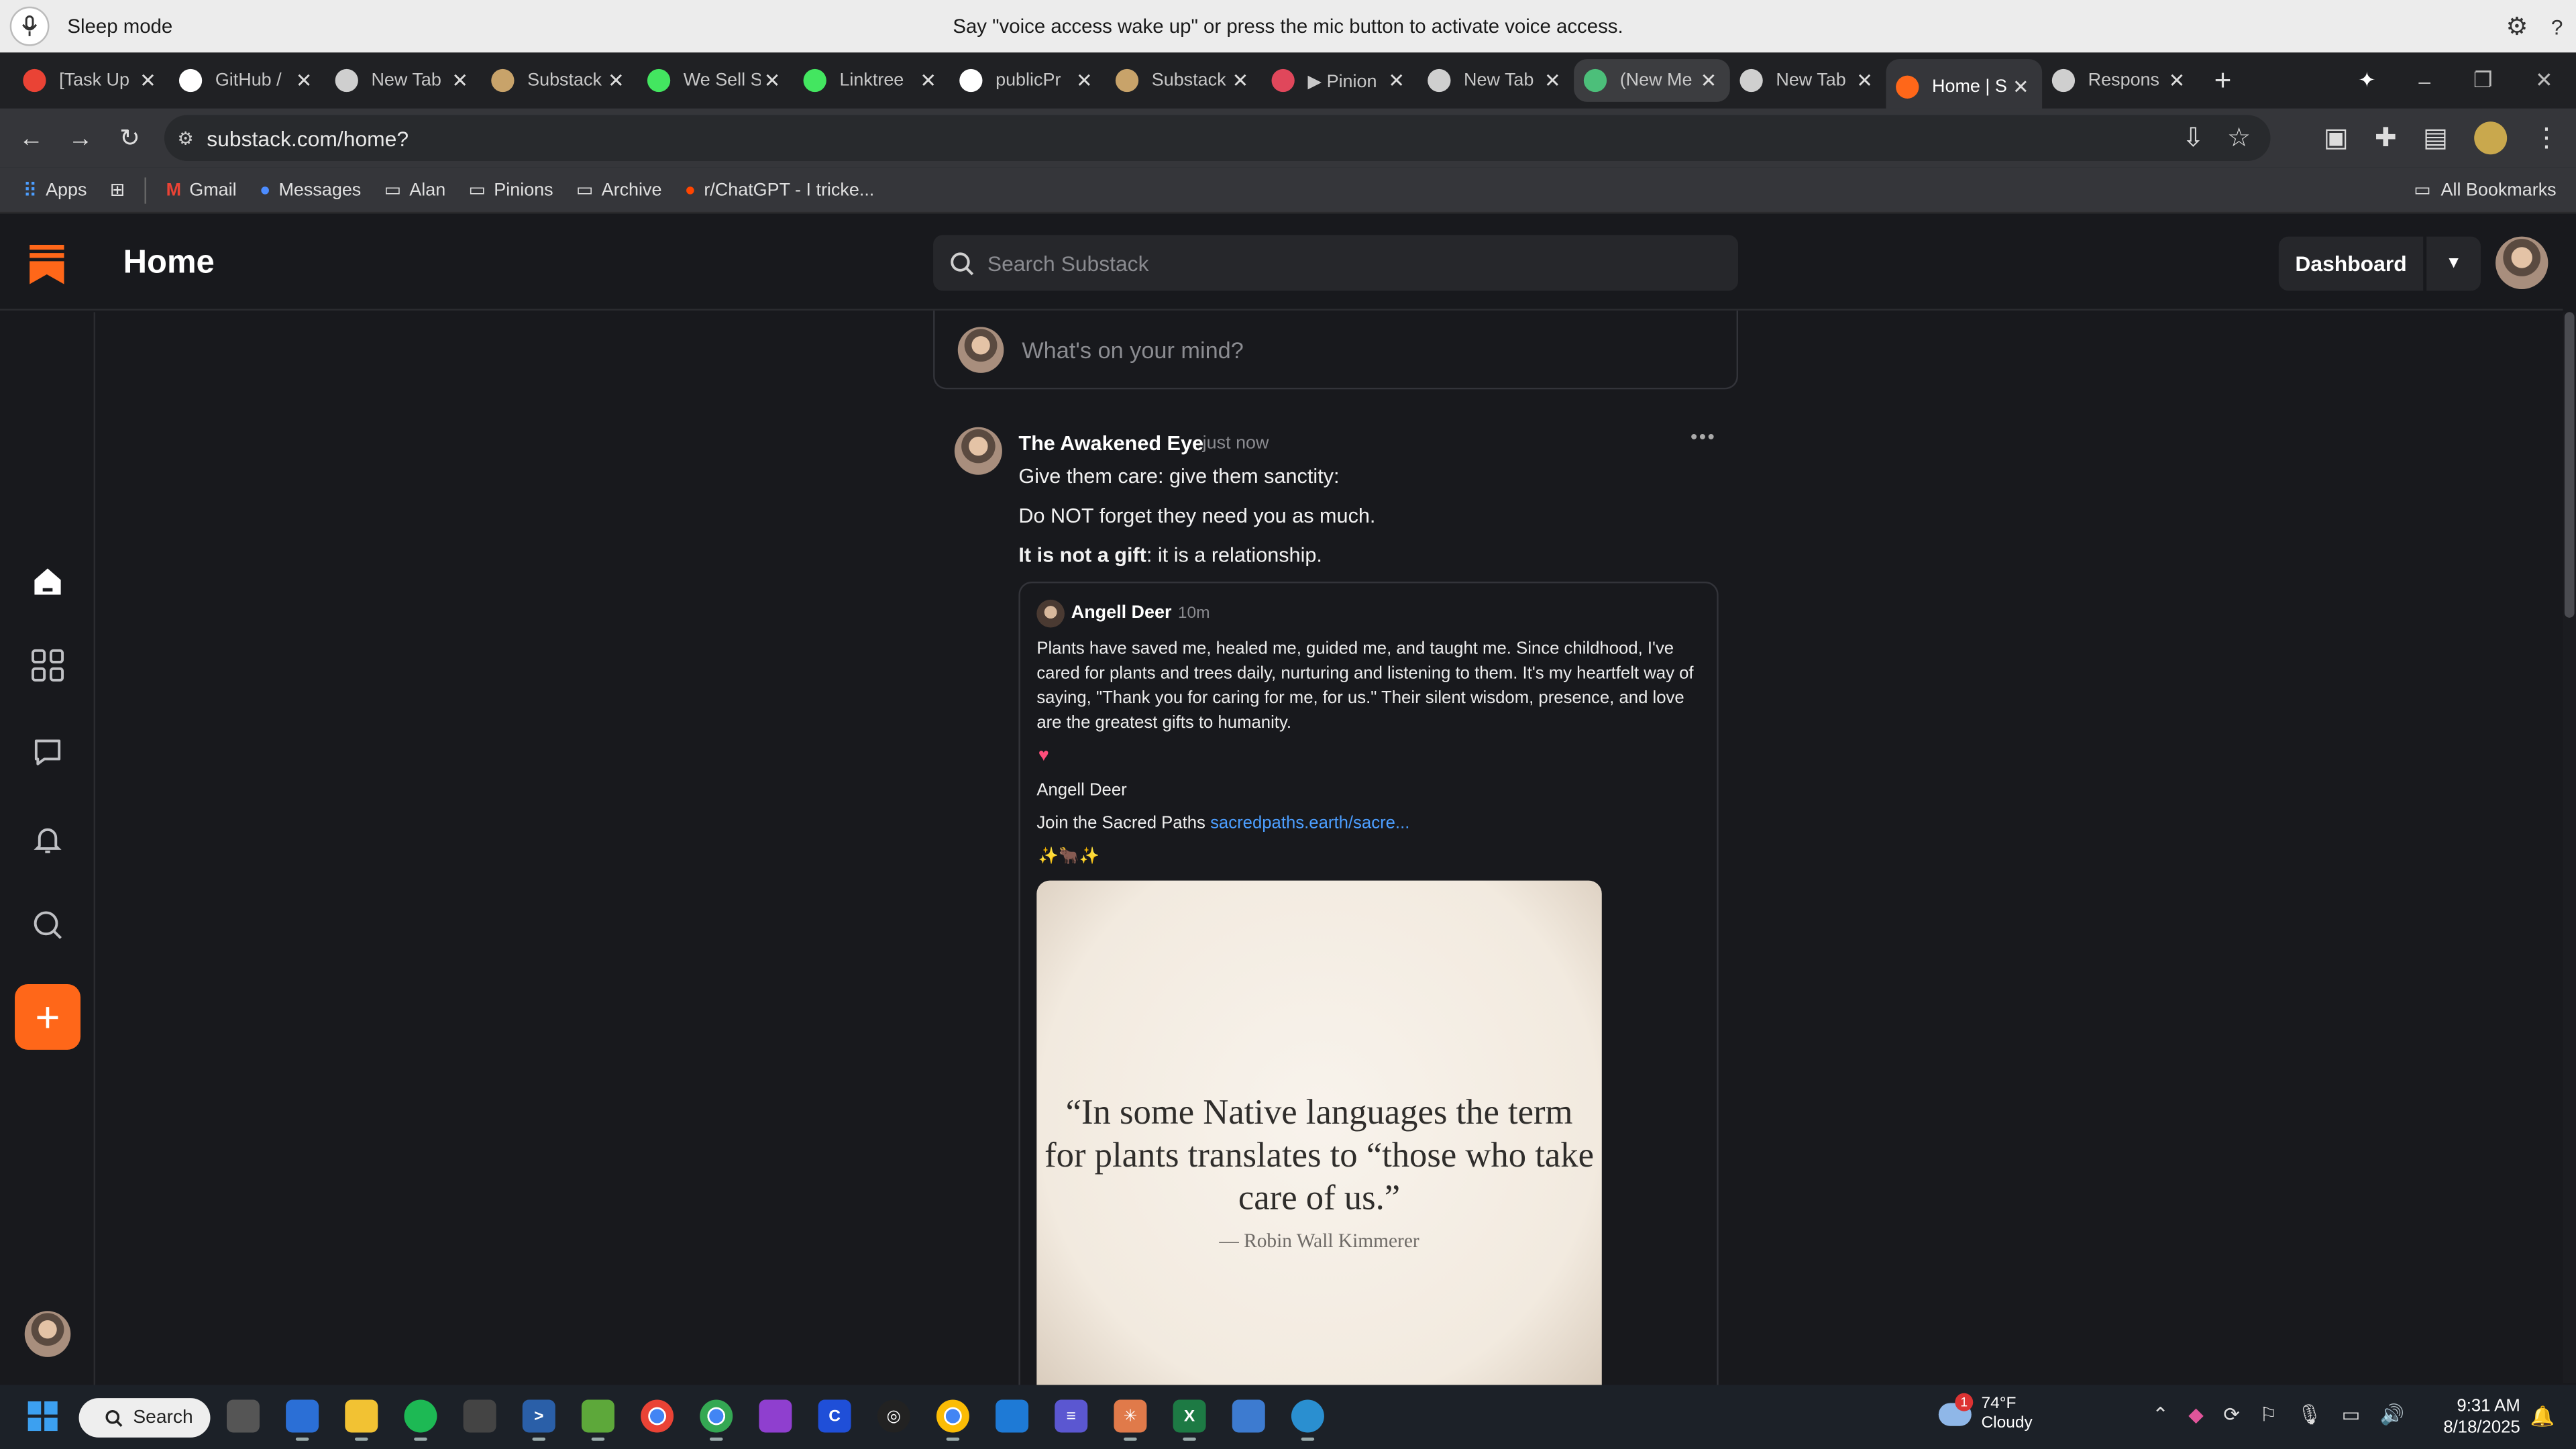  I want to click on bookmark-alan: ▭ Alan, so click(415, 190).